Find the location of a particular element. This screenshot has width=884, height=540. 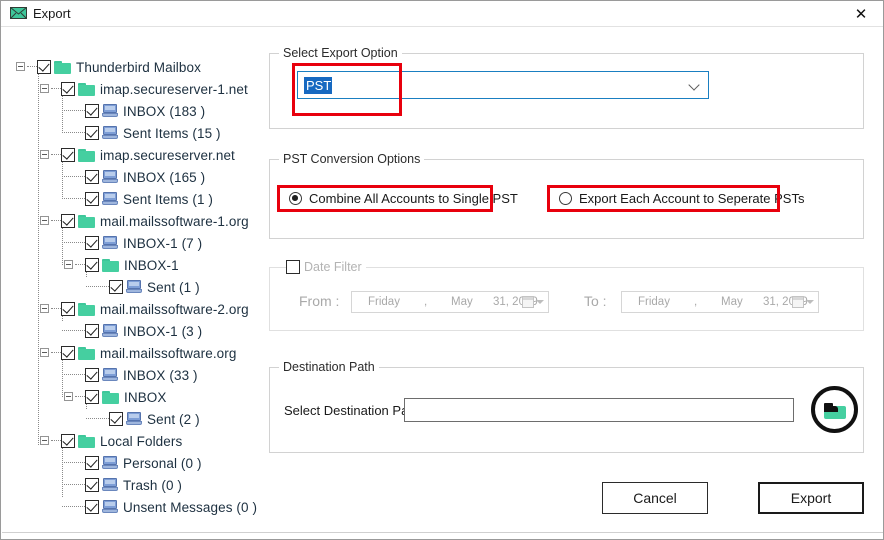

browse-folder-button is located at coordinates (834, 409).